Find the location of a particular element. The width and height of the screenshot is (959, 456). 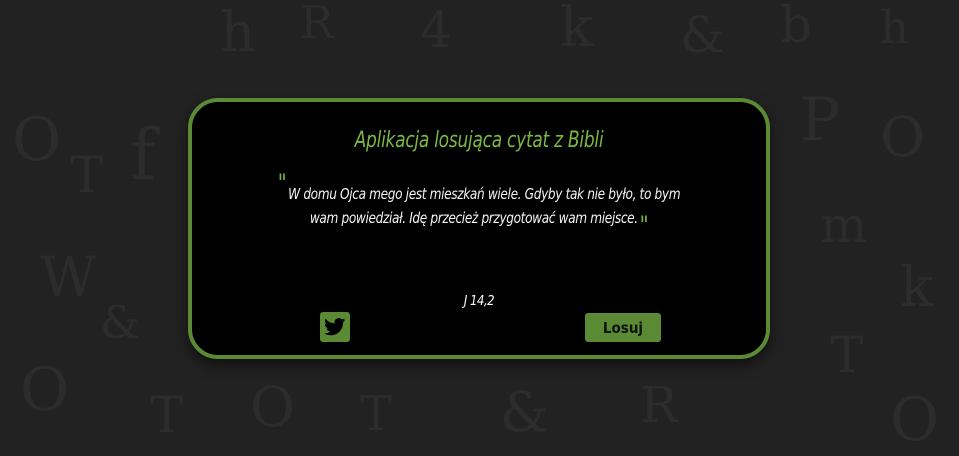

twitter-bird-icon is located at coordinates (335, 327).